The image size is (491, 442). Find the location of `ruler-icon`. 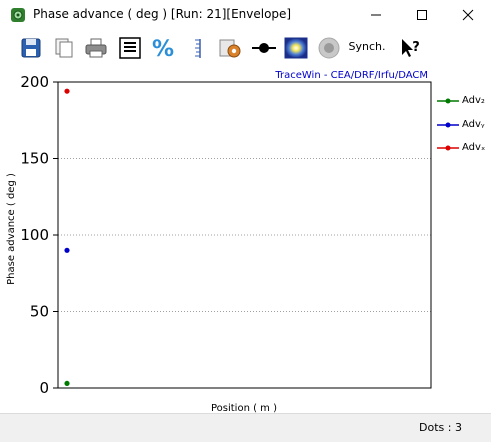

ruler-icon is located at coordinates (198, 48).